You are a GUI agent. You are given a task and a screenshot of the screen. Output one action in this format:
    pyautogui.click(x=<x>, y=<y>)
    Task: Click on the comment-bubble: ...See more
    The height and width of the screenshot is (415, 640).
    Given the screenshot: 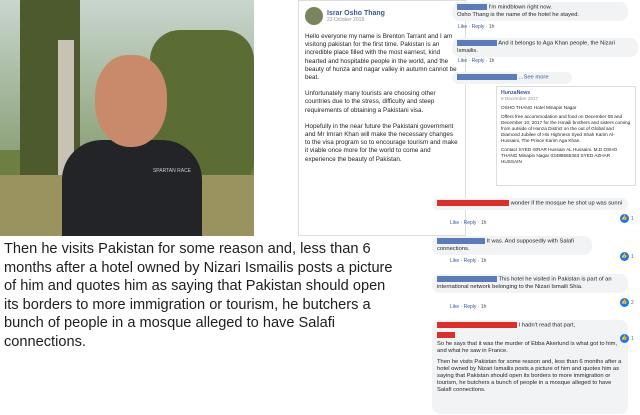 What is the action you would take?
    pyautogui.click(x=512, y=78)
    